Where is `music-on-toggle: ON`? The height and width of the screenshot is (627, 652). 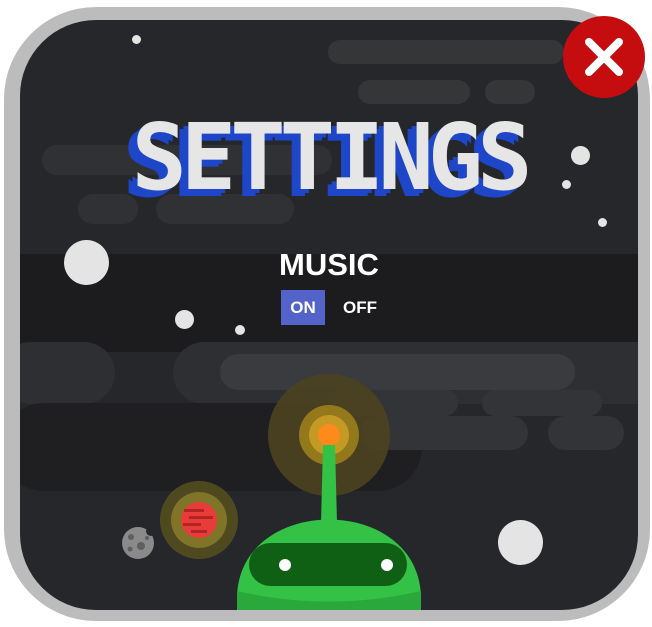 music-on-toggle: ON is located at coordinates (303, 307).